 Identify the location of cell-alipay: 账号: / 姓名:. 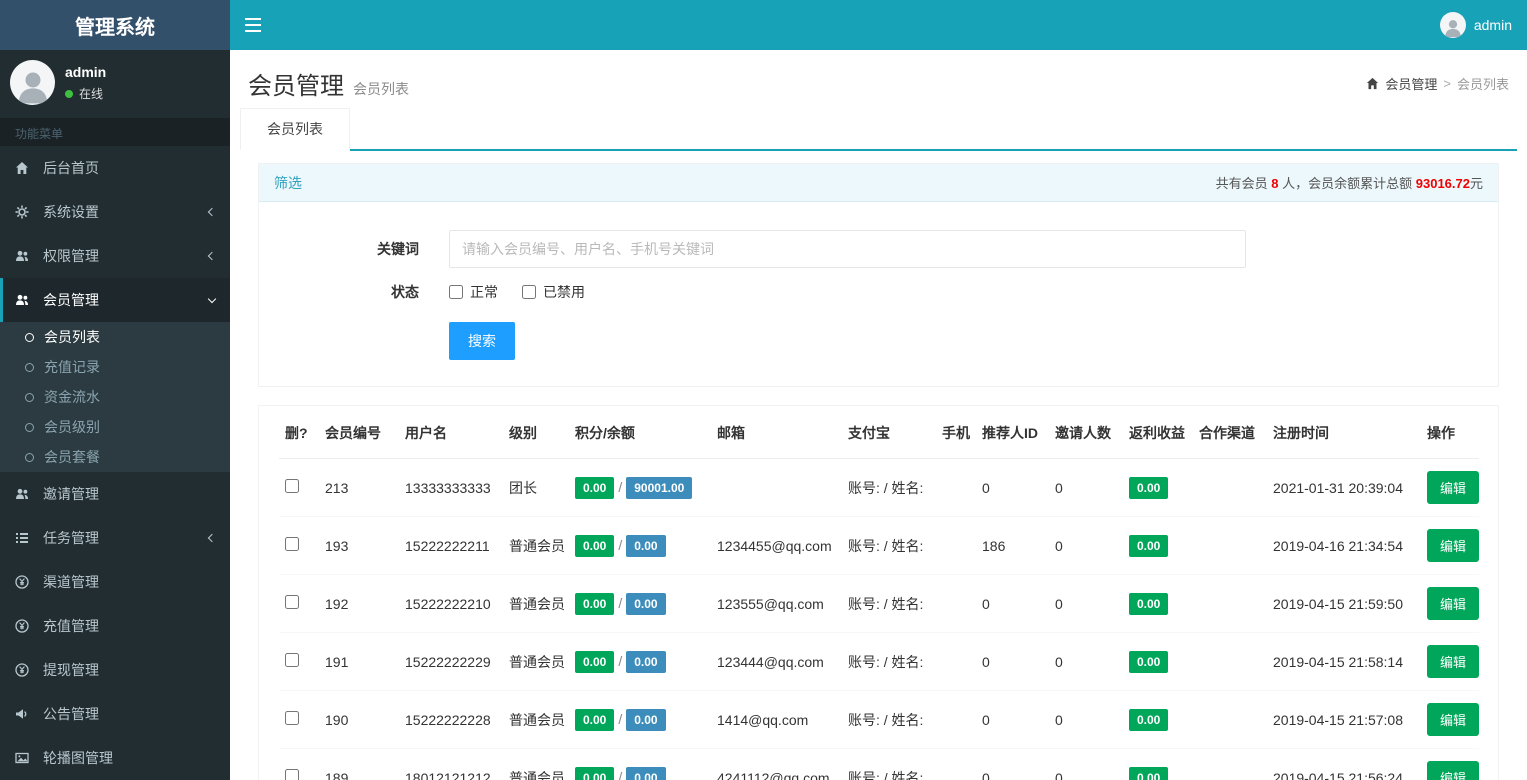
(889, 487).